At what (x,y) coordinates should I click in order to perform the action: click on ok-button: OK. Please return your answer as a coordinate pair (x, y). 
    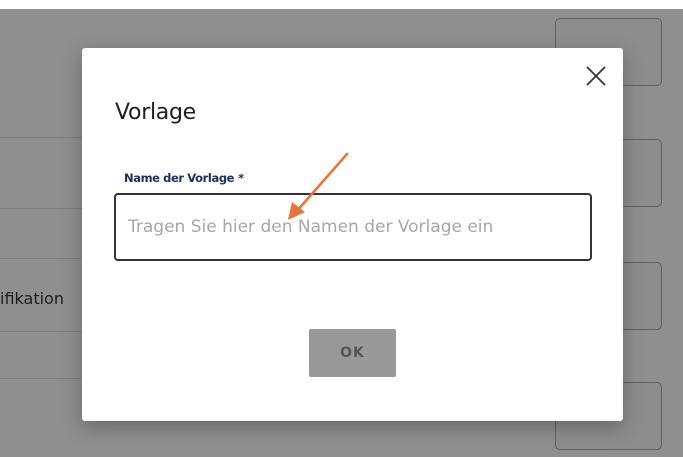
    Looking at the image, I should click on (352, 353).